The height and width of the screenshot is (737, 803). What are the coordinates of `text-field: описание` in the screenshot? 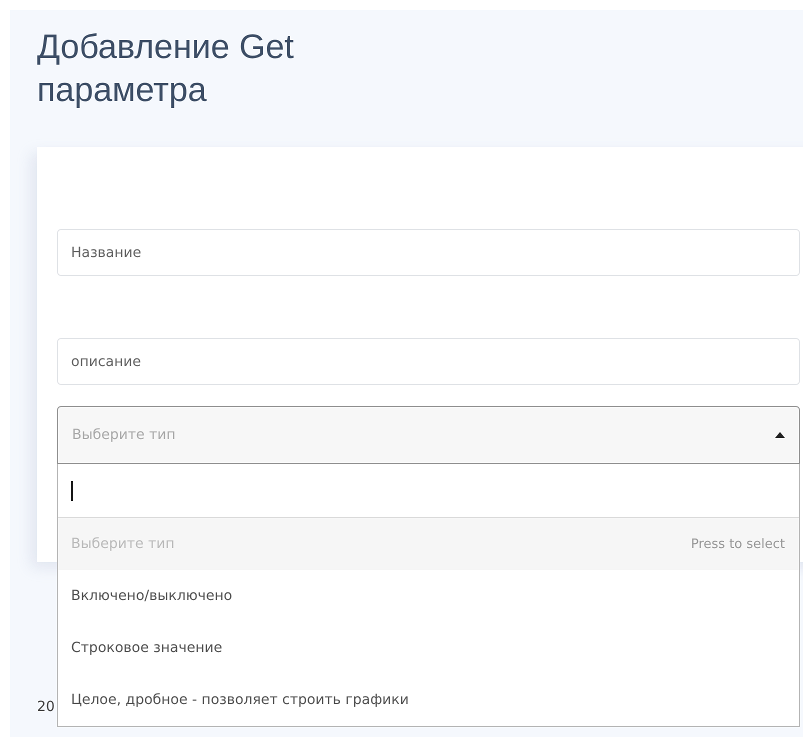 It's located at (428, 361).